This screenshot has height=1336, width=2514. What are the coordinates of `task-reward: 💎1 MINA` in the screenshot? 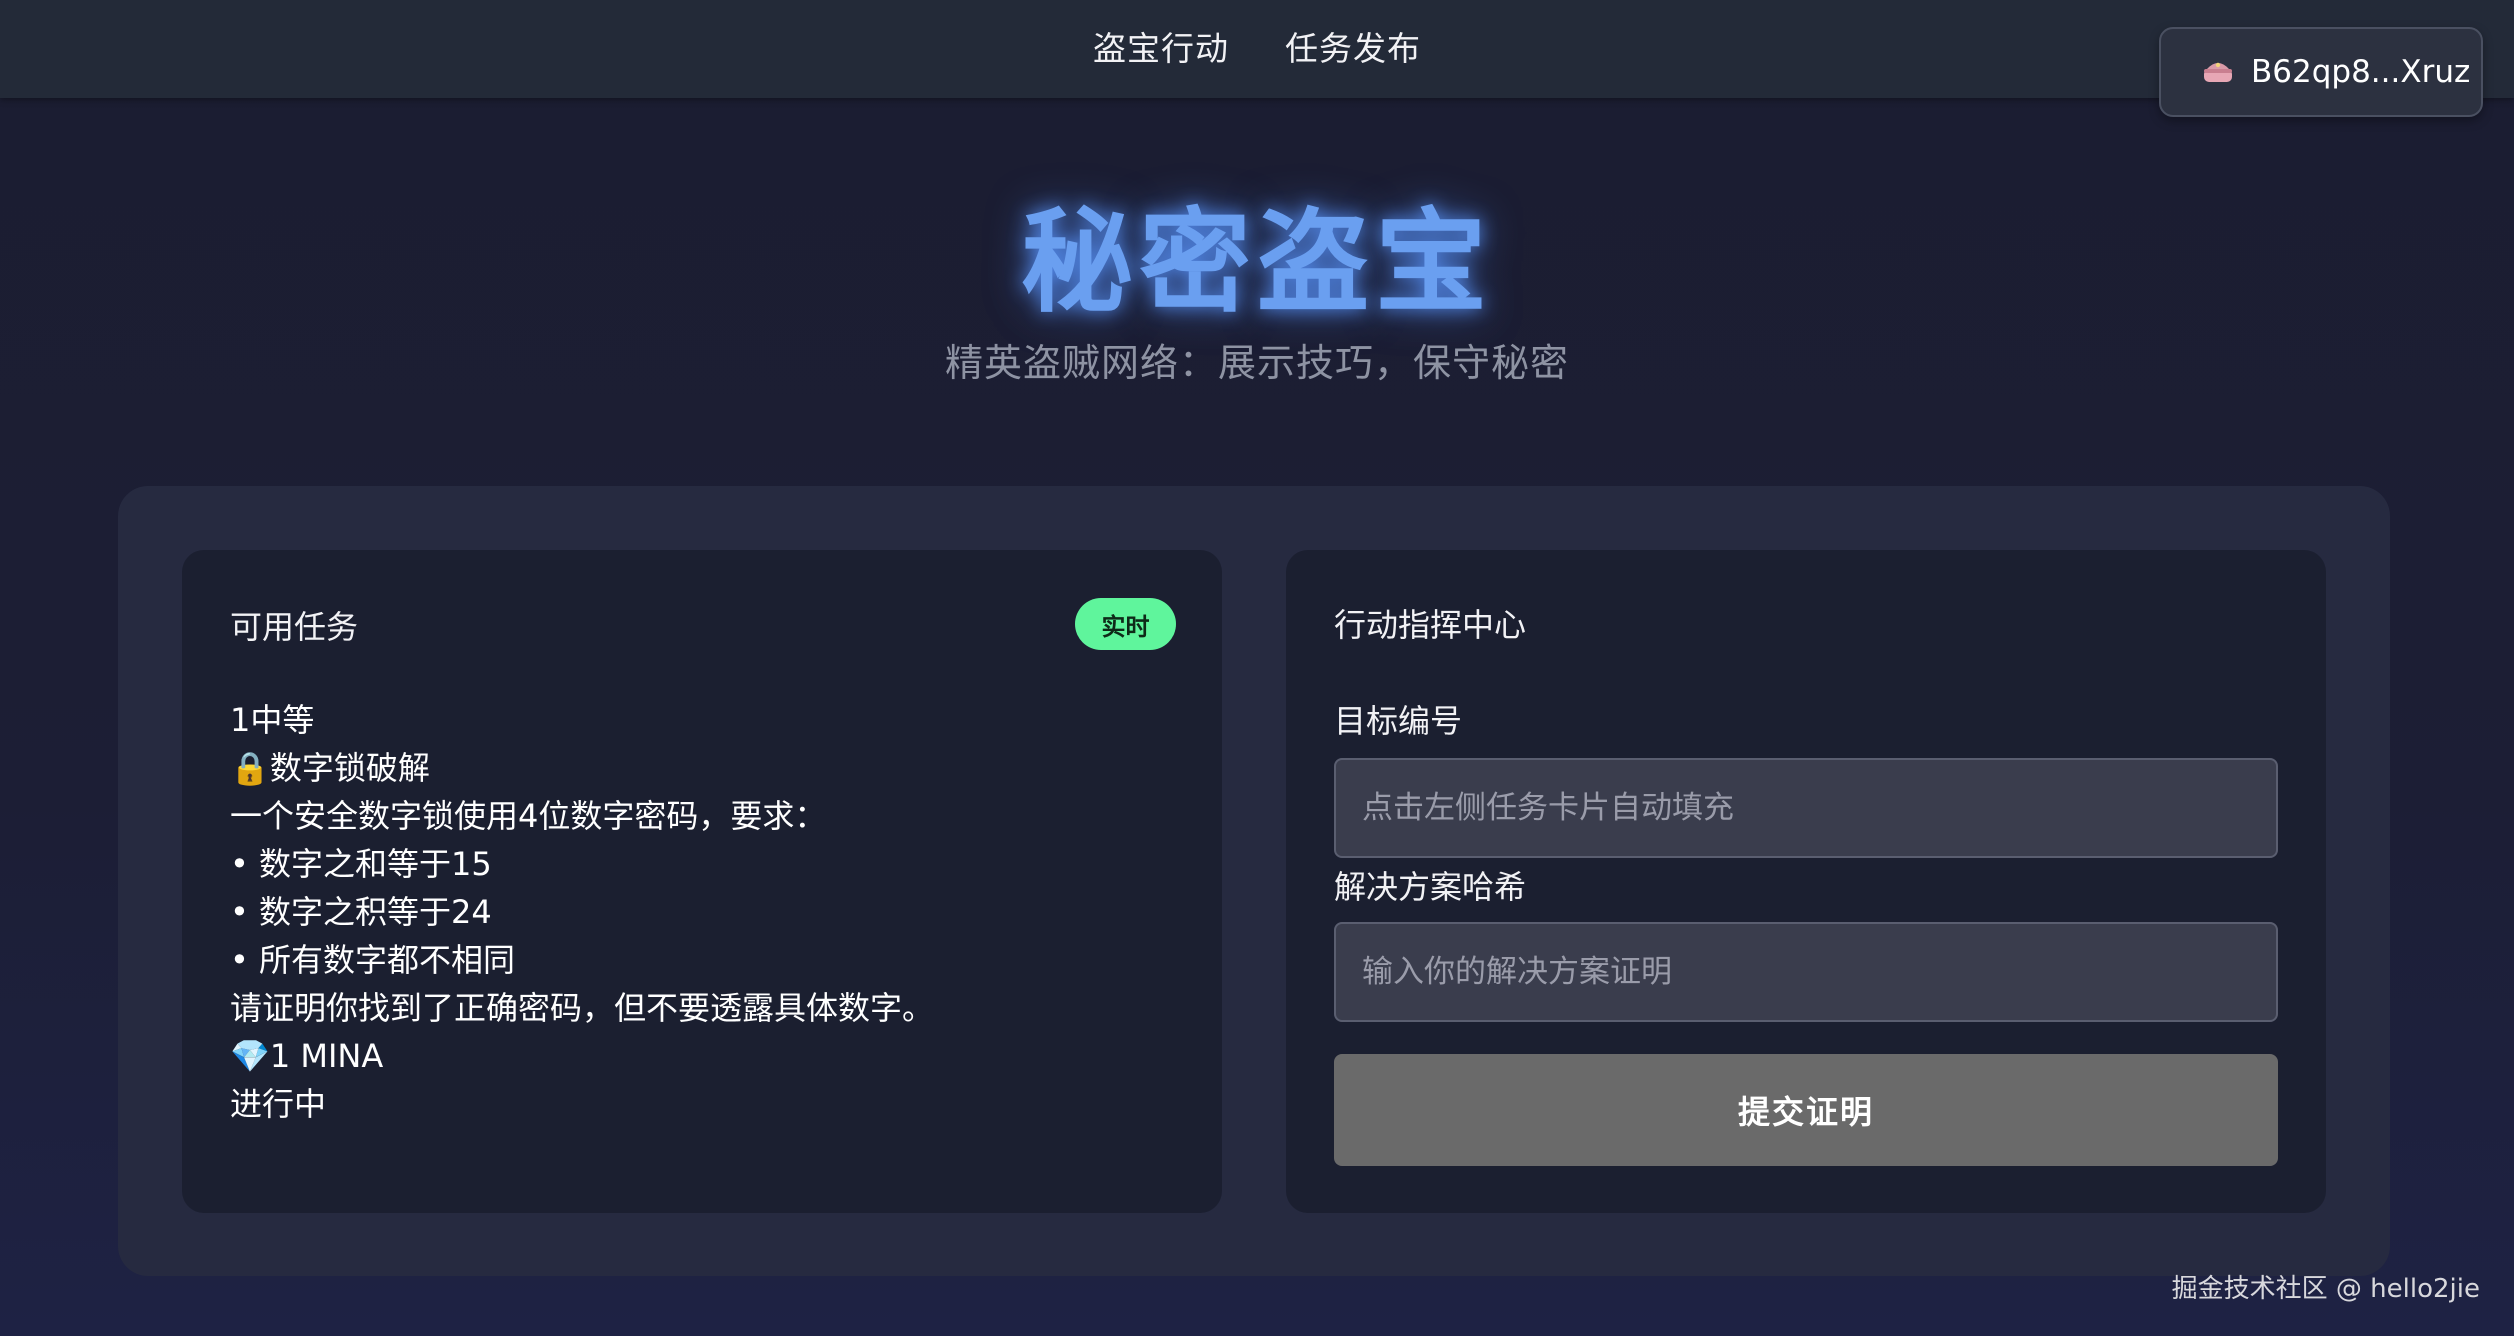 It's located at (307, 1056).